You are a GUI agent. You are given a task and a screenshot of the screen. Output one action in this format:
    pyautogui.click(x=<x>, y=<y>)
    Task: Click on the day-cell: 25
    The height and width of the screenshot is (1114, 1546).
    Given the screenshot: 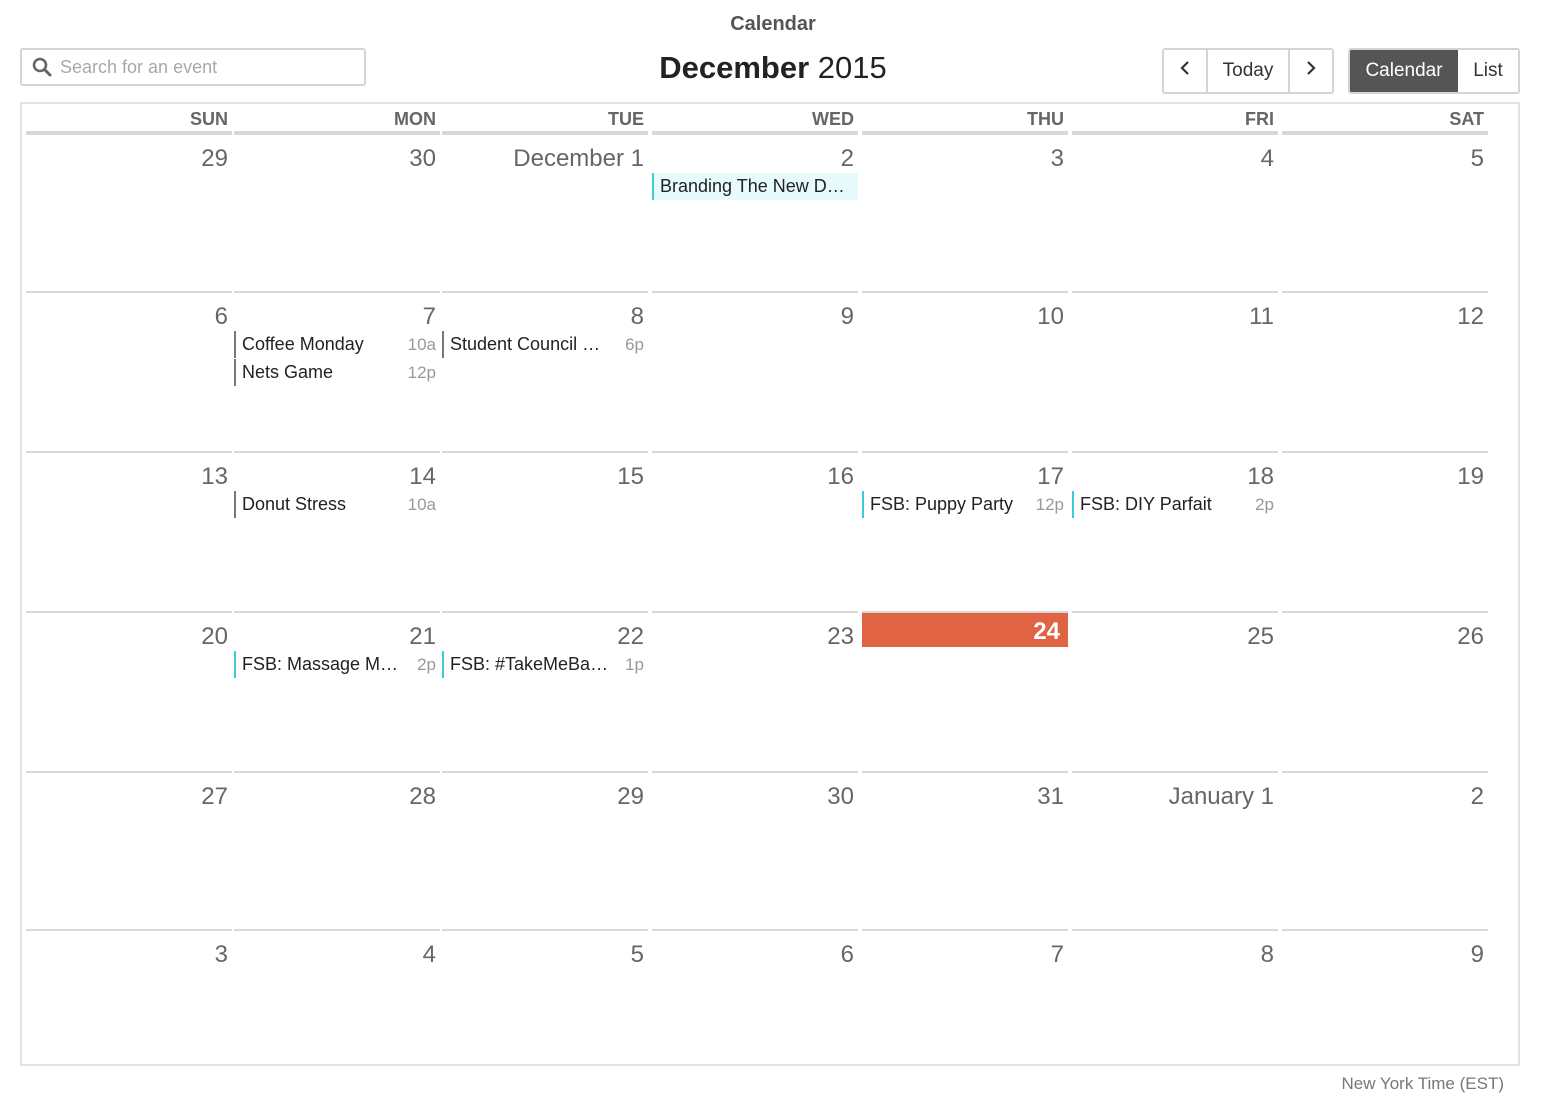 What is the action you would take?
    pyautogui.click(x=1175, y=690)
    